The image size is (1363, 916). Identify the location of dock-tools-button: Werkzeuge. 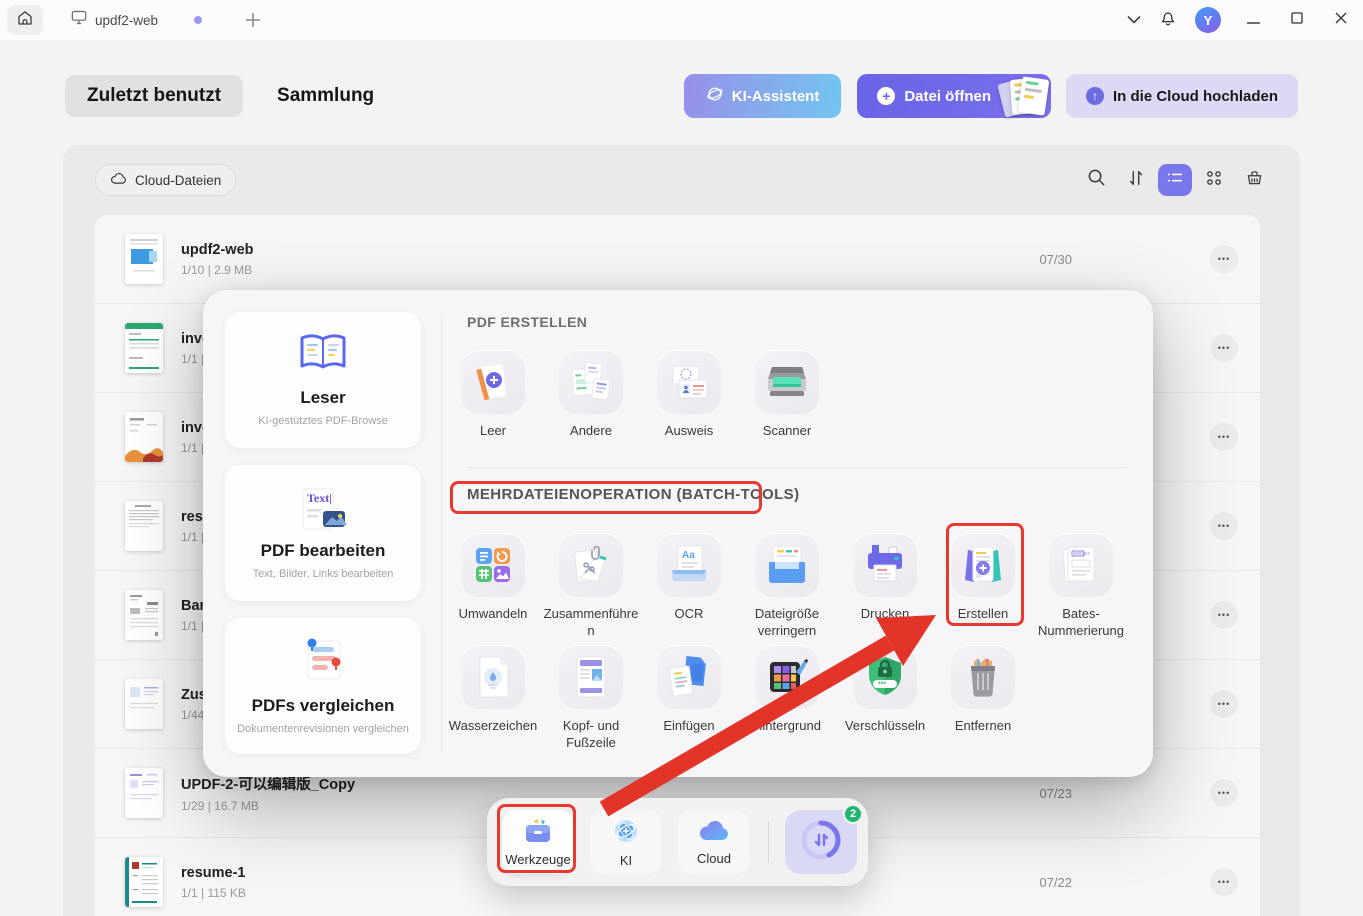
(538, 842).